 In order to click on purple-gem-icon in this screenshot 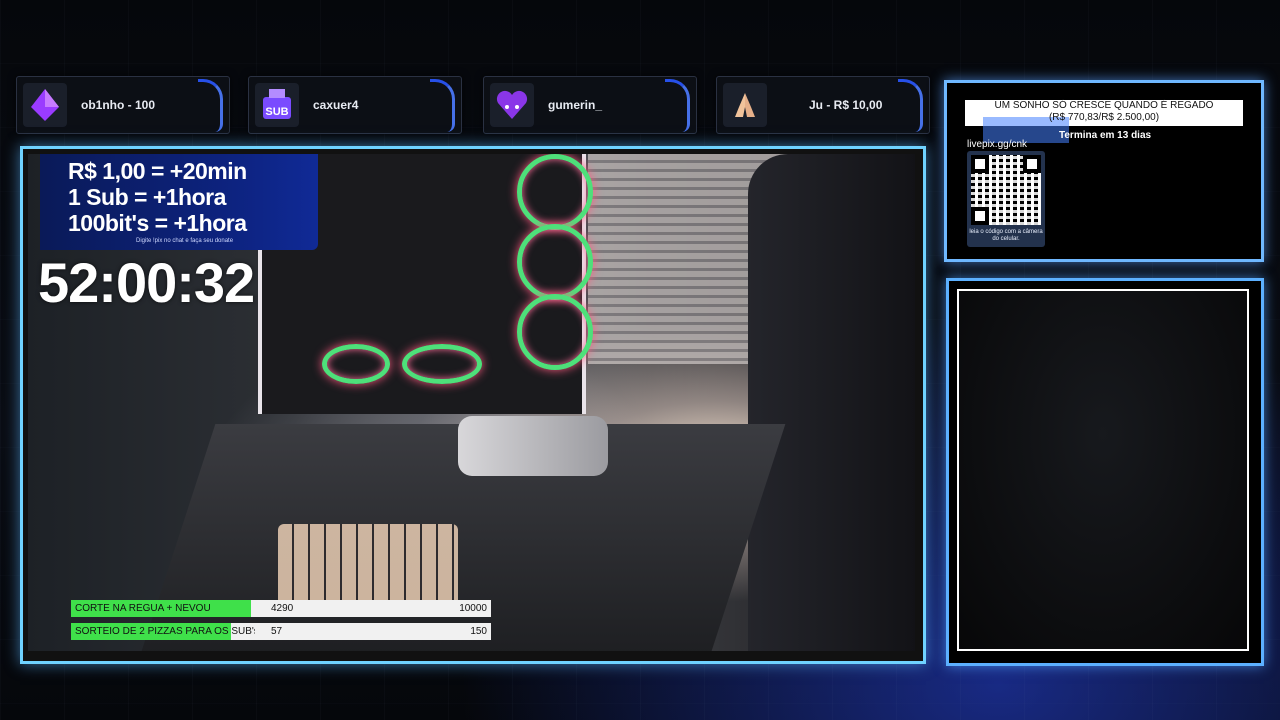, I will do `click(45, 105)`.